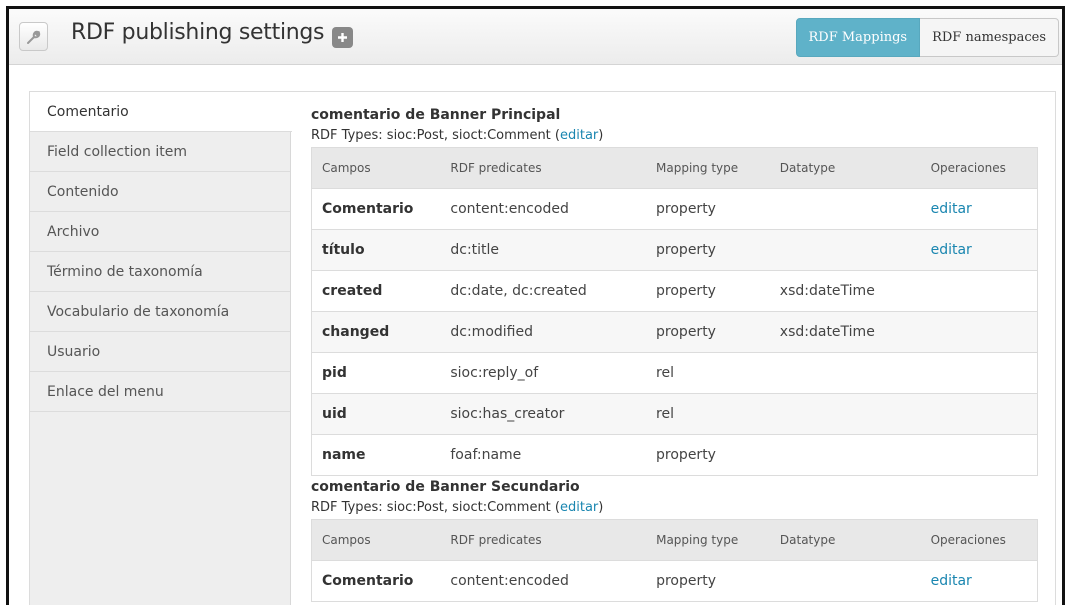  I want to click on cell-field: pid, so click(376, 373).